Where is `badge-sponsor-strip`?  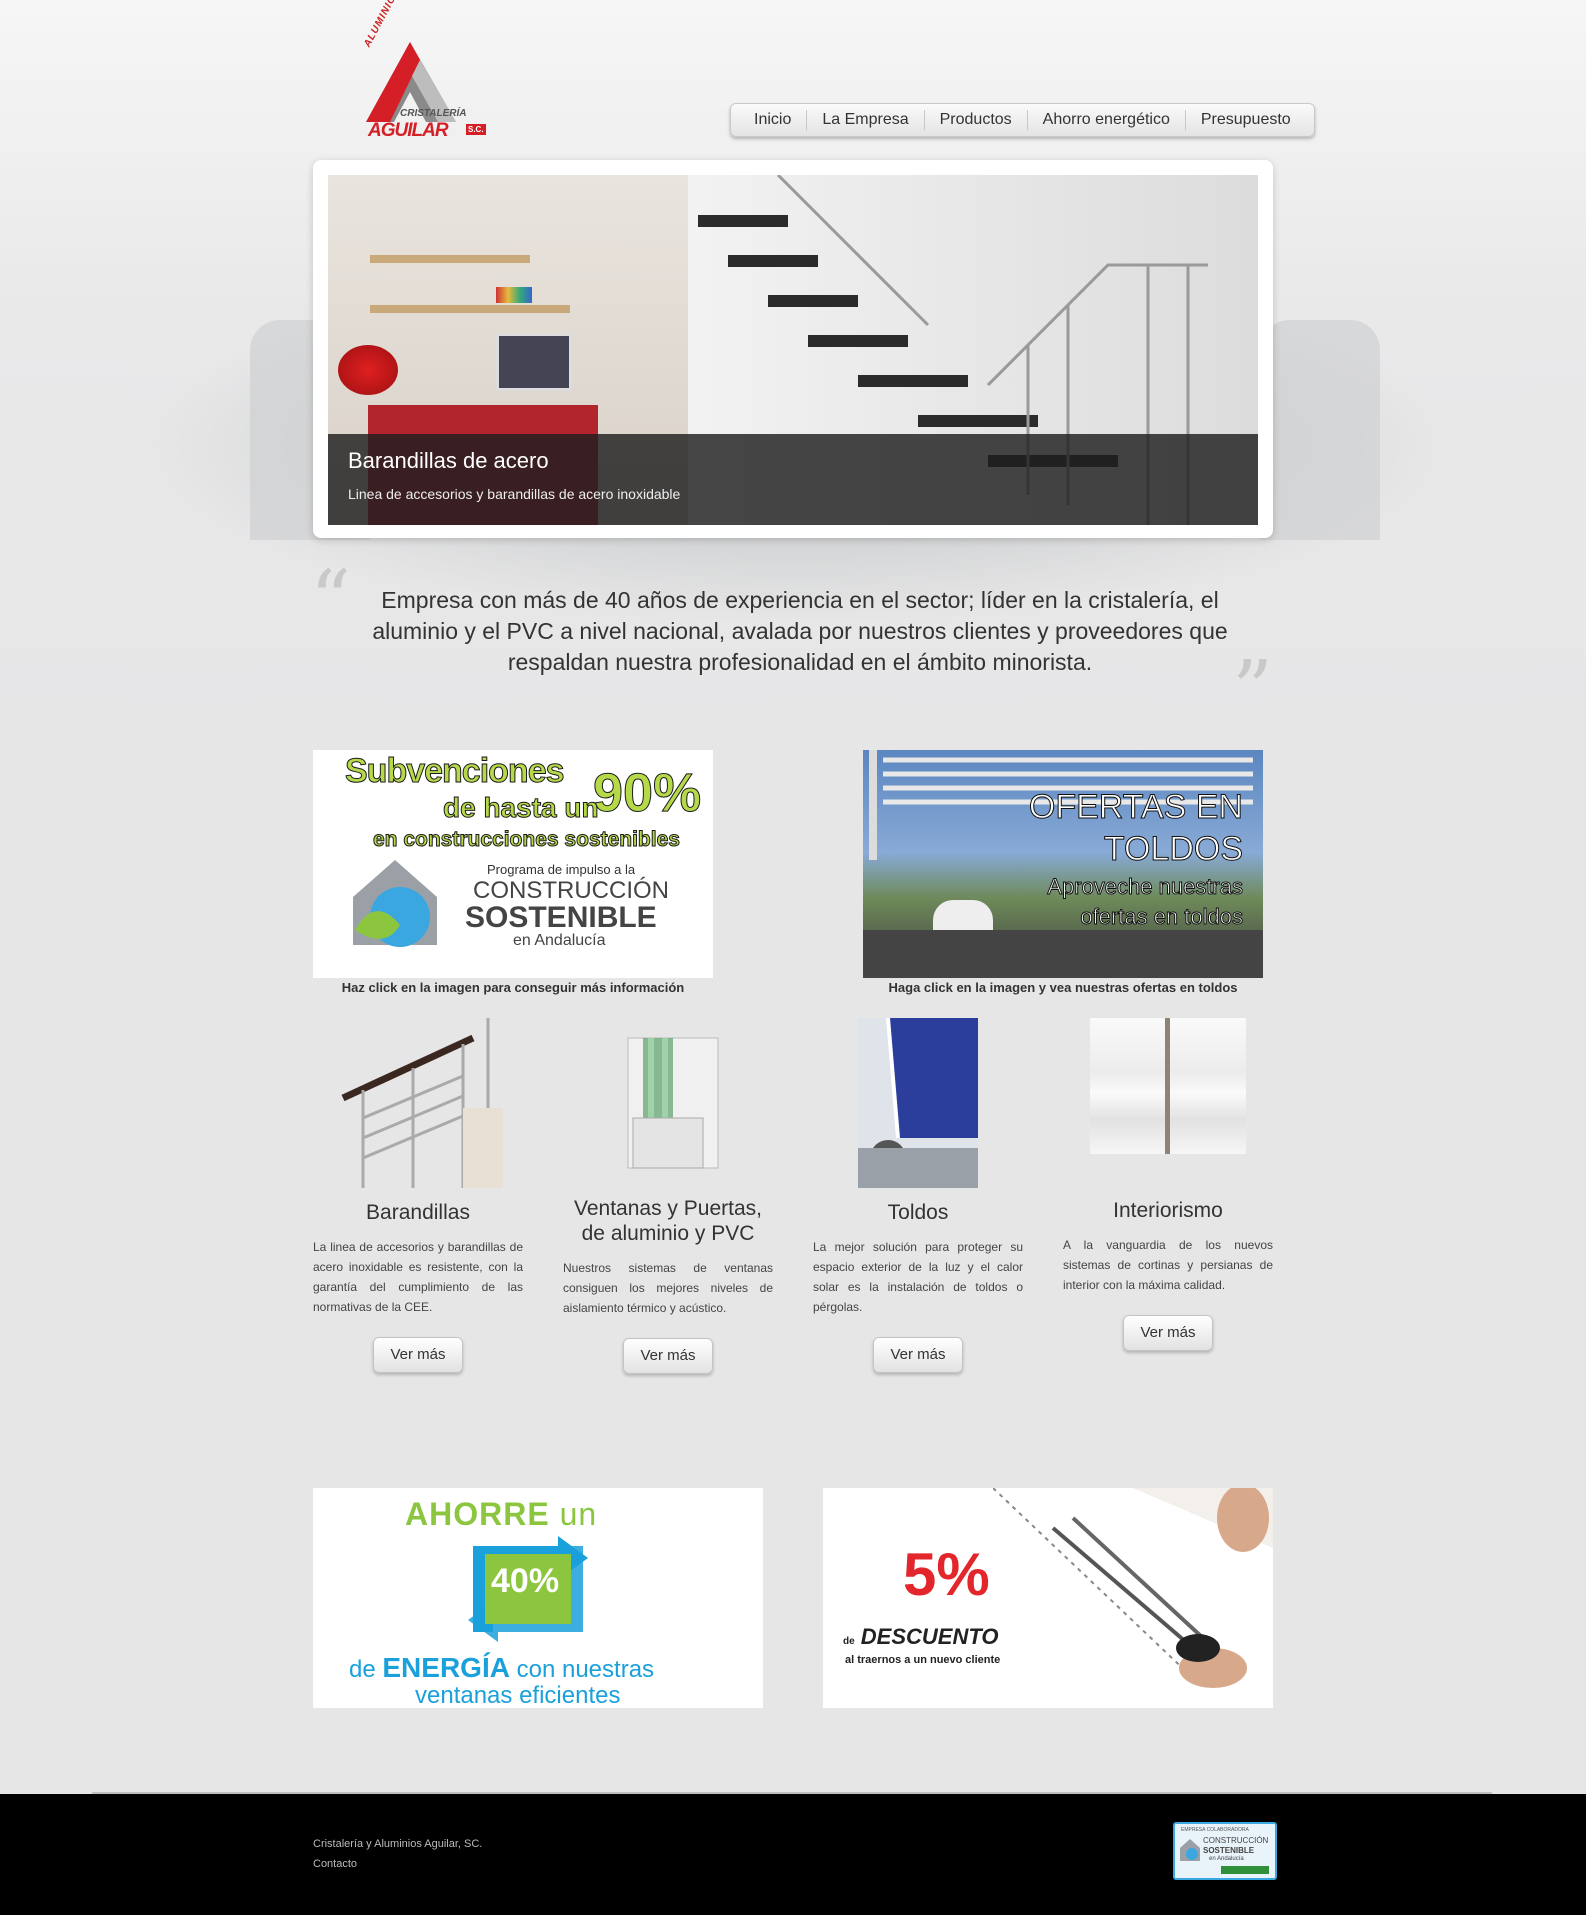 badge-sponsor-strip is located at coordinates (1245, 1870).